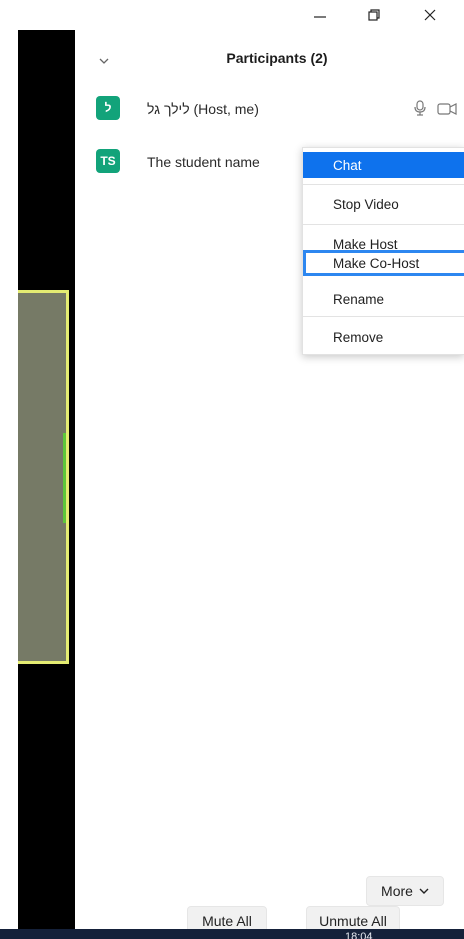 The width and height of the screenshot is (464, 939). What do you see at coordinates (383, 204) in the screenshot?
I see `menu-item-stop-video: Stop Video` at bounding box center [383, 204].